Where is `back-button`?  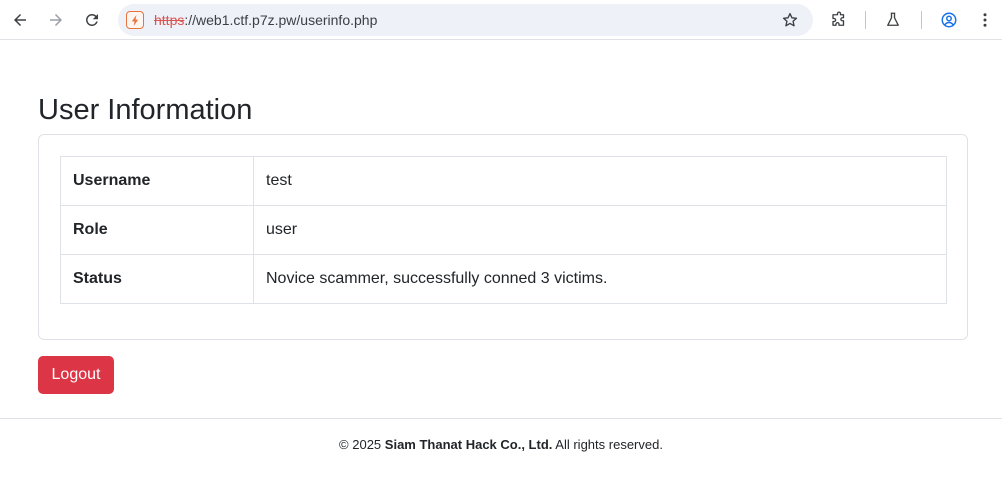 back-button is located at coordinates (20, 20).